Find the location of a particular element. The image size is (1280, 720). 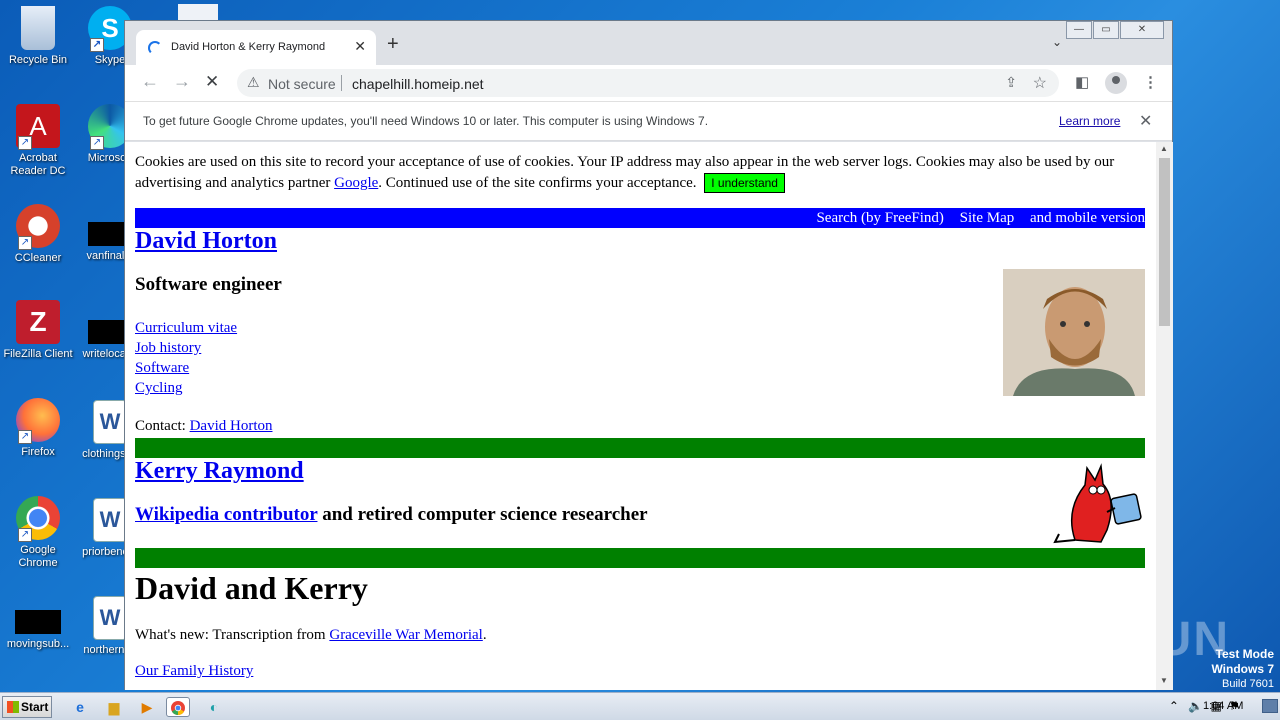

close-window-button: ✕ is located at coordinates (1142, 30).